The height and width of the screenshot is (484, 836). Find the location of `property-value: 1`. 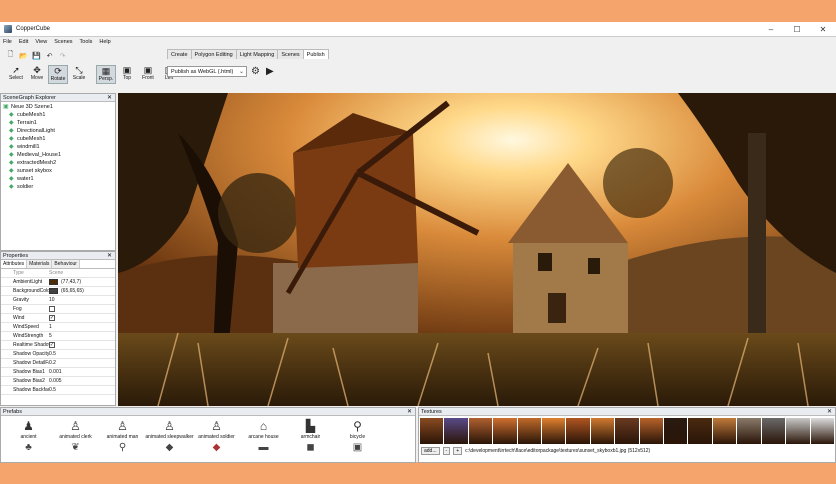

property-value: 1 is located at coordinates (82, 327).